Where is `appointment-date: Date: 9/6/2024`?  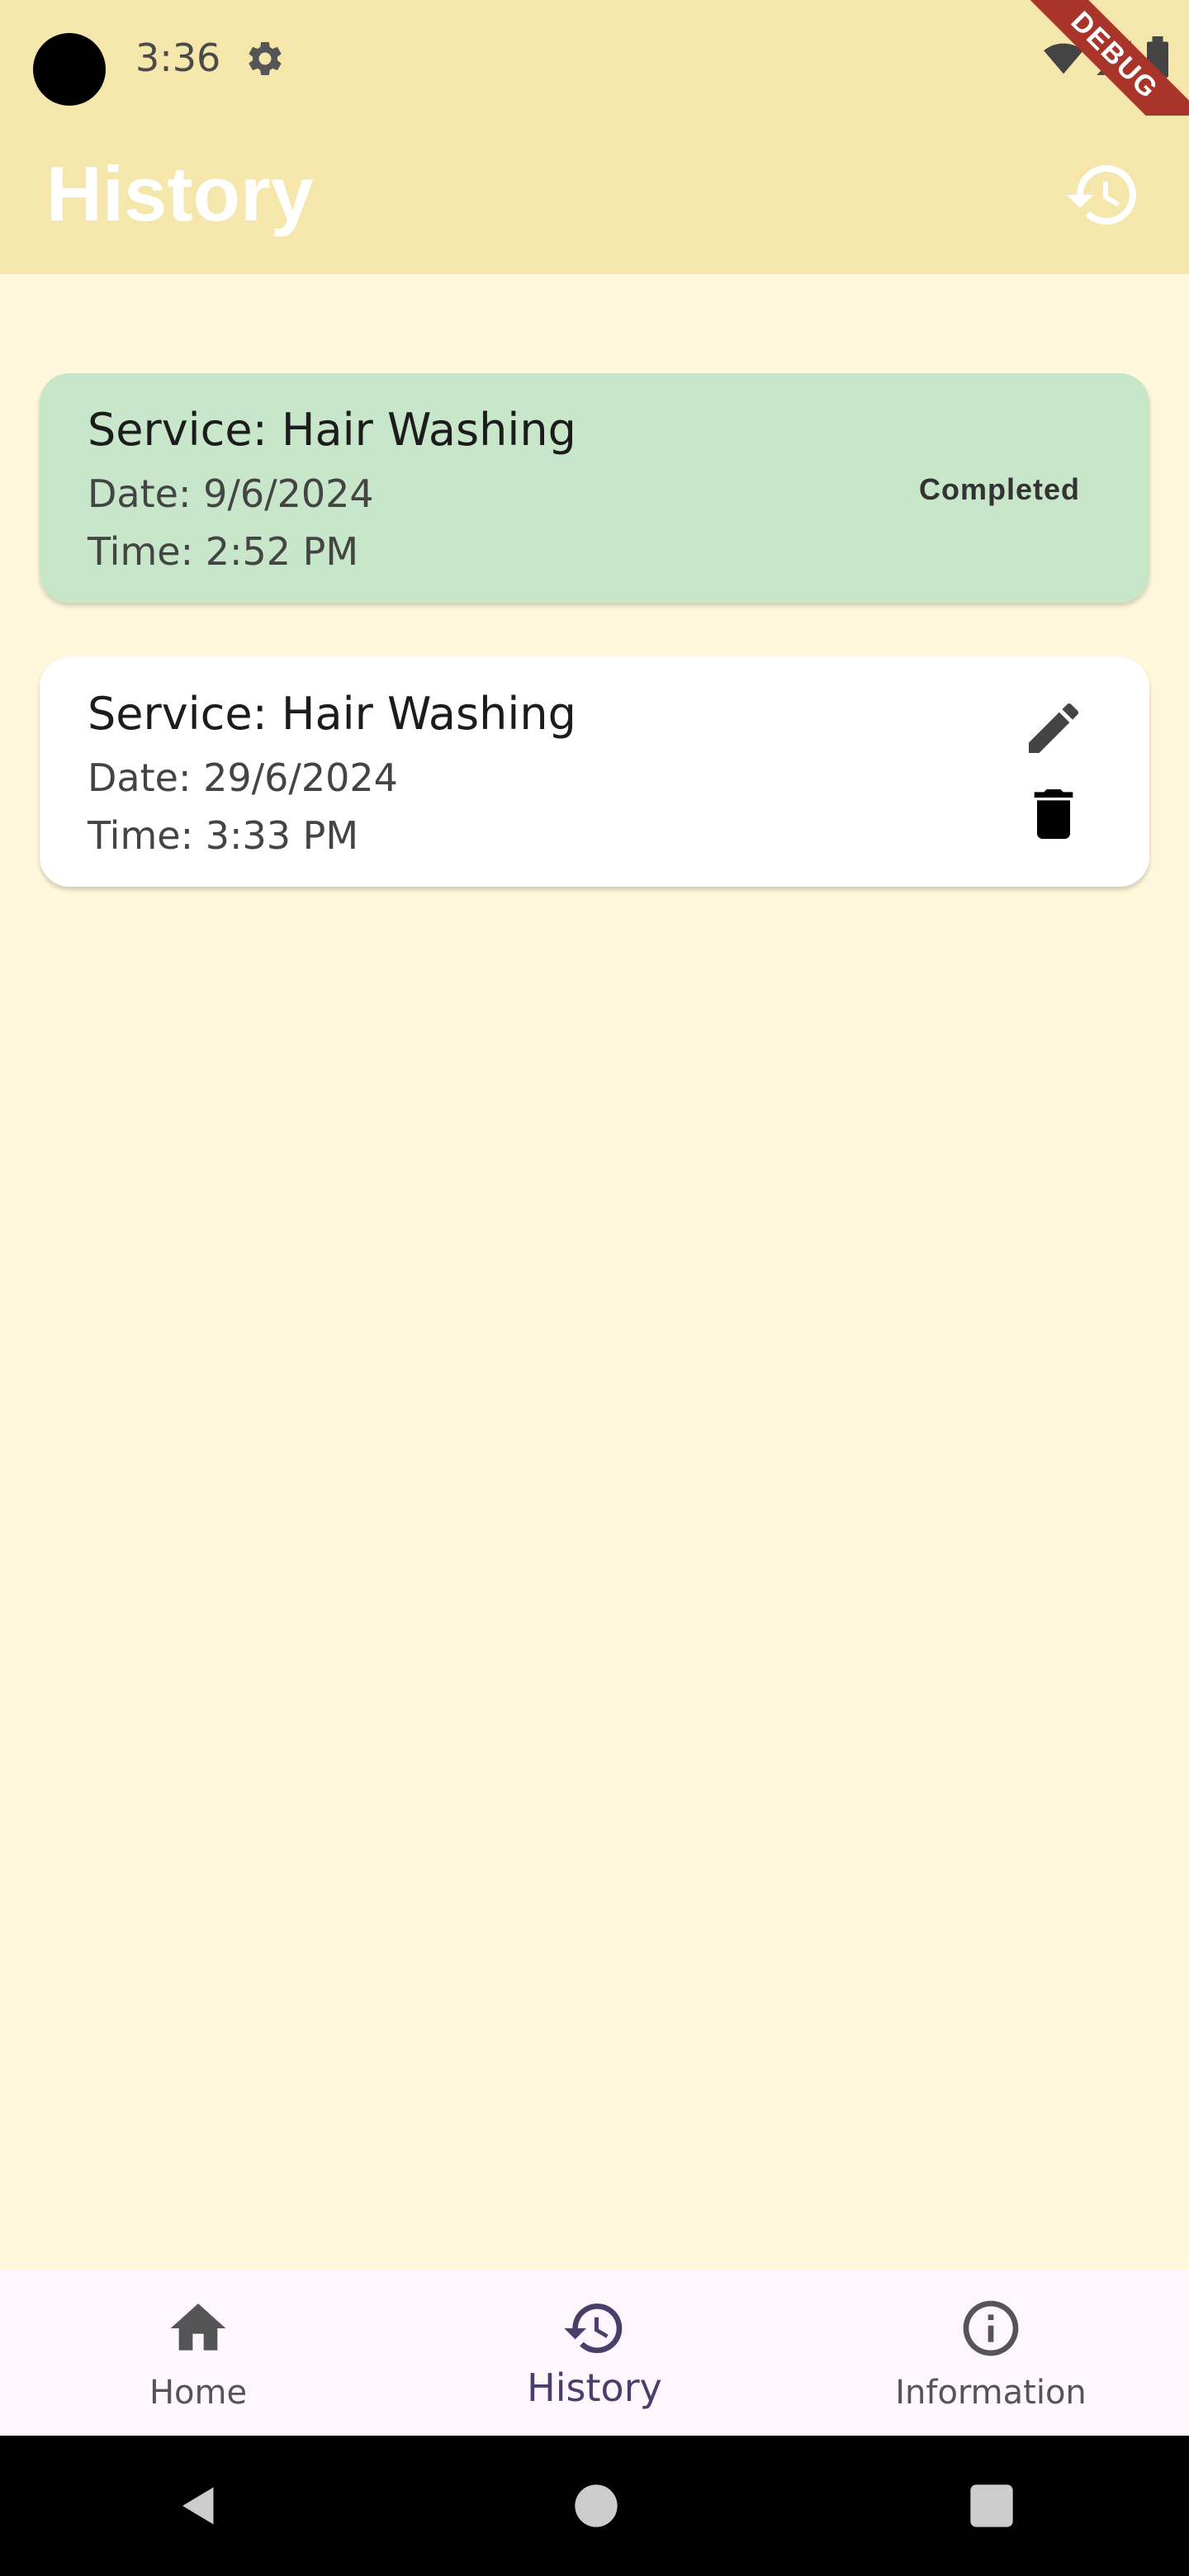
appointment-date: Date: 9/6/2024 is located at coordinates (231, 493).